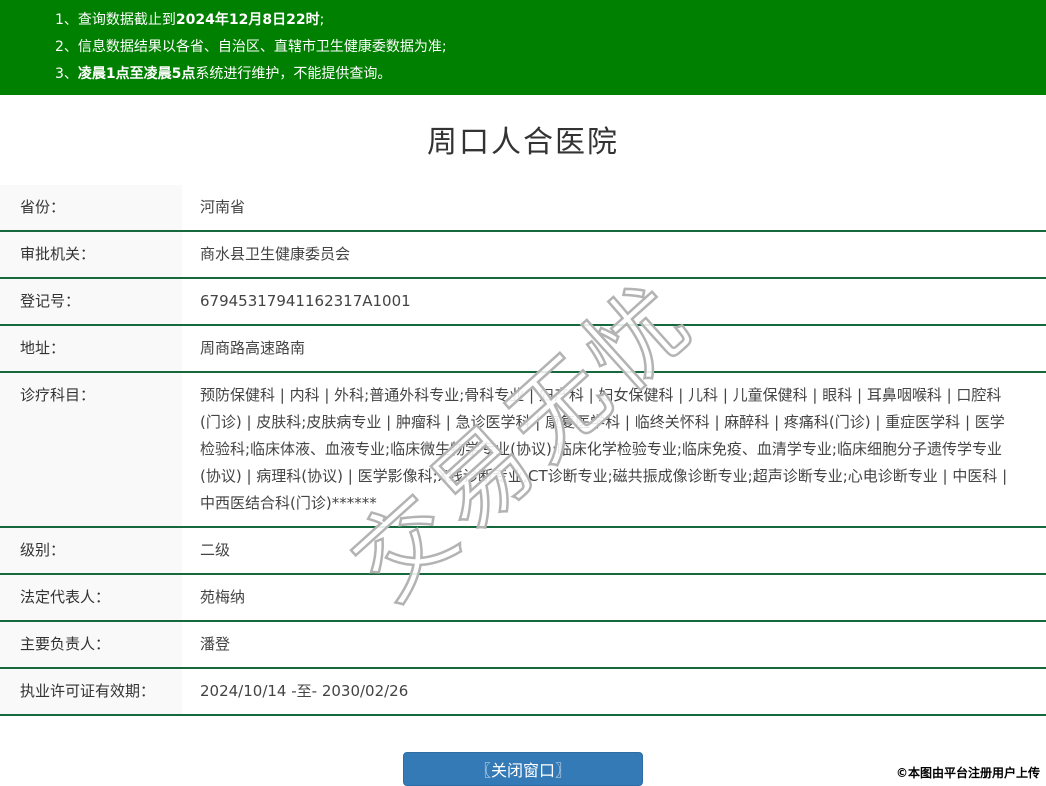 The width and height of the screenshot is (1046, 786). What do you see at coordinates (91, 691) in the screenshot?
I see `field-label: 执业许可证有效期：` at bounding box center [91, 691].